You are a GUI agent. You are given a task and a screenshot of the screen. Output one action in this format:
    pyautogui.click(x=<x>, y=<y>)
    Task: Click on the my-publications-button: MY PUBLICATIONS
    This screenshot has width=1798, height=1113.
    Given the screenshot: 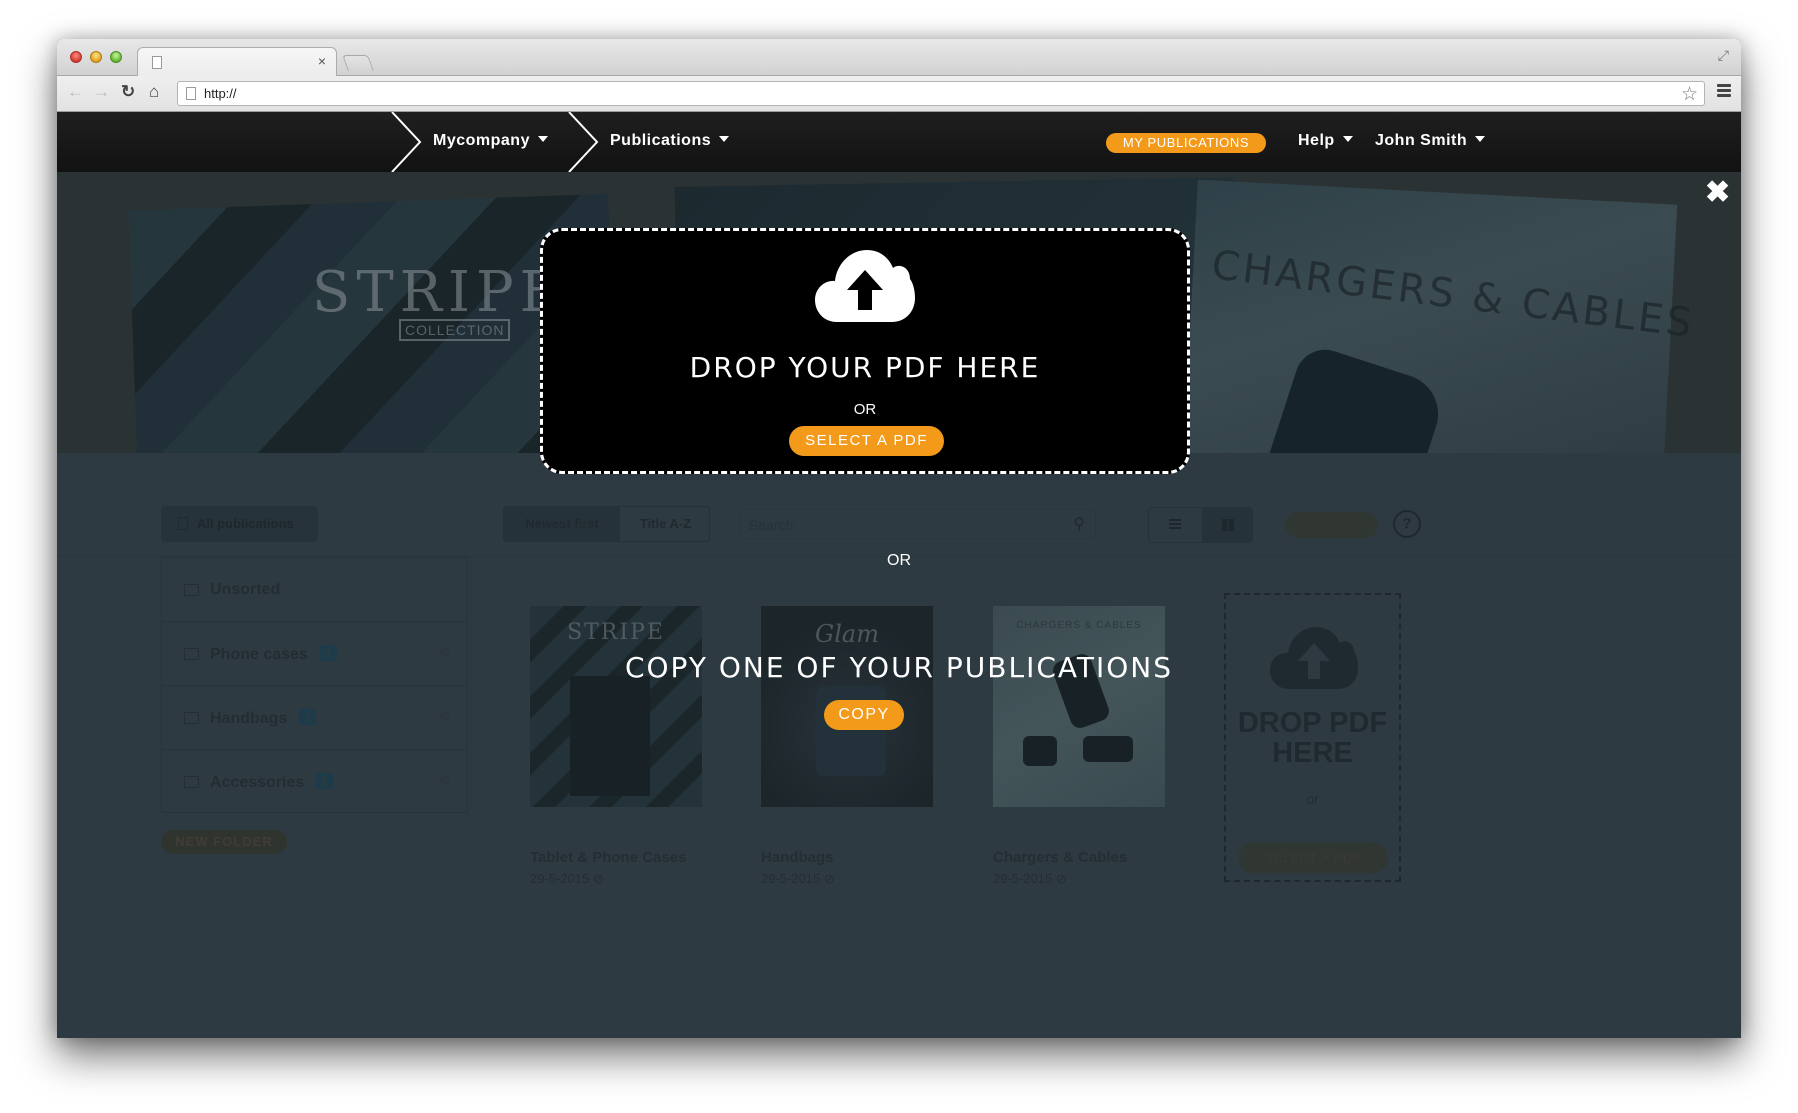 What is the action you would take?
    pyautogui.click(x=1186, y=143)
    